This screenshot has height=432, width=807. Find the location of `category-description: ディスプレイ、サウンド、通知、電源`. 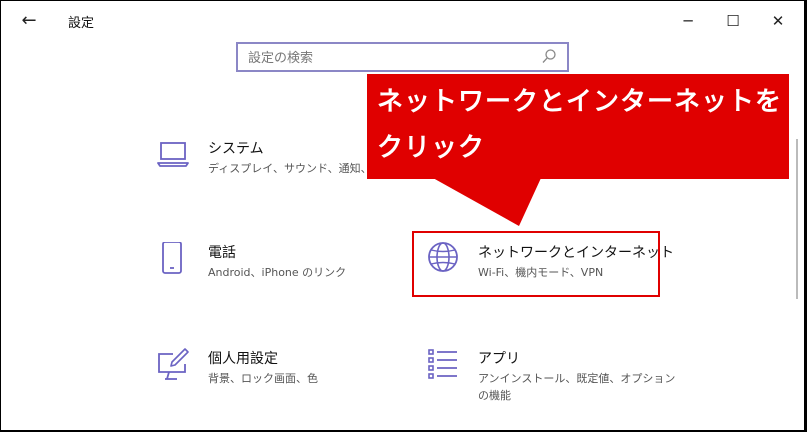

category-description: ディスプレイ、サウンド、通知、電源 is located at coordinates (301, 168).